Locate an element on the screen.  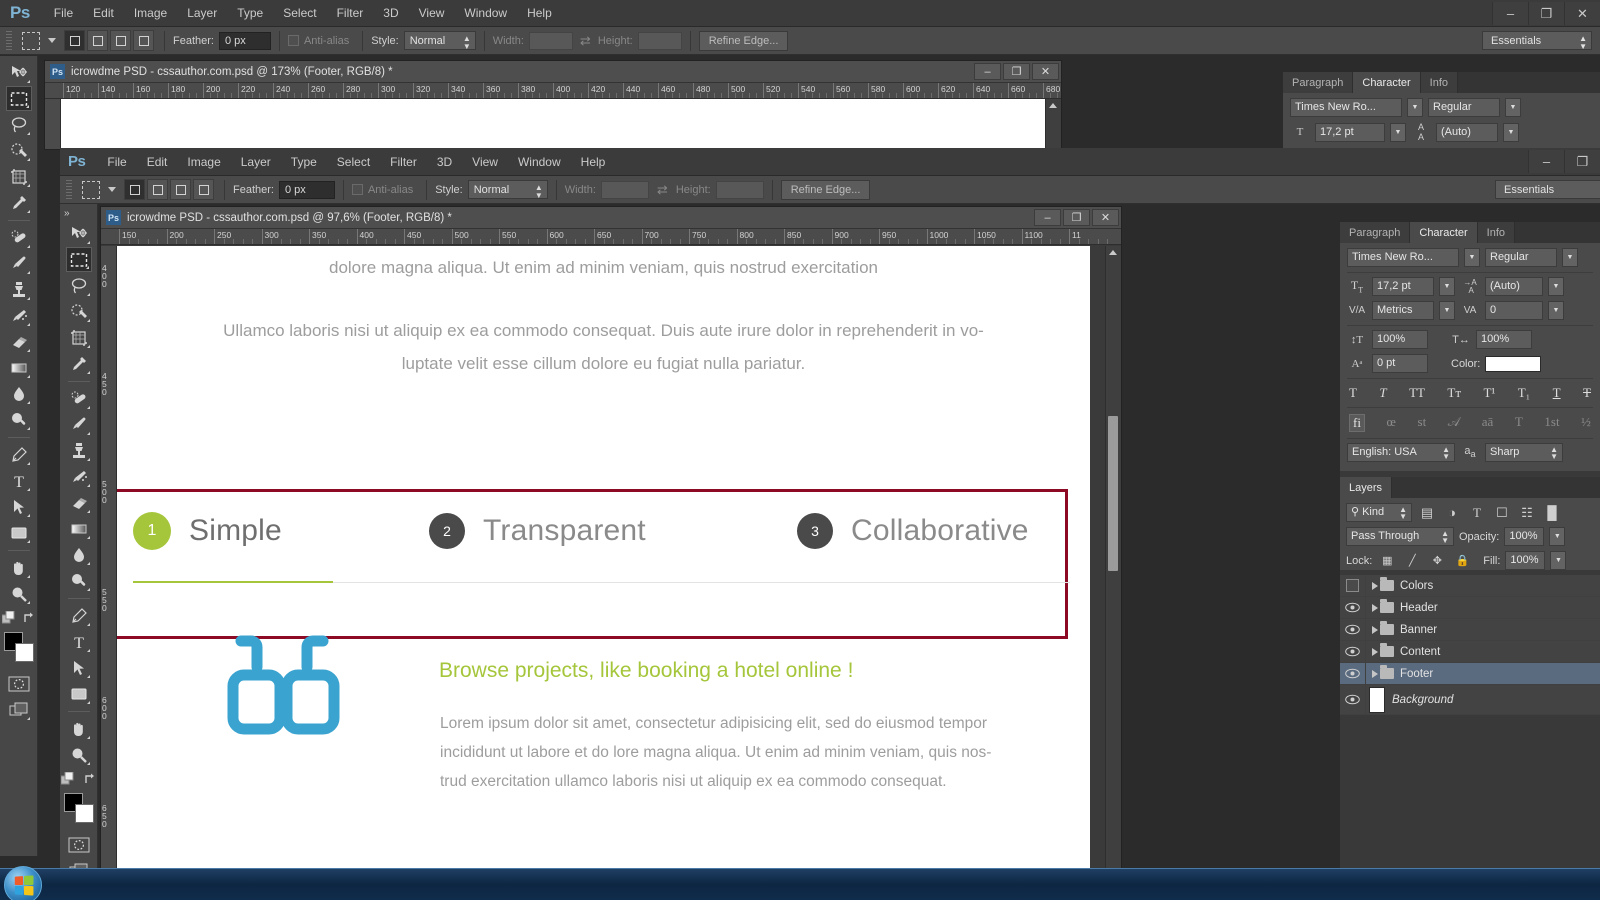
small-caps-button: Tᴛ is located at coordinates (1454, 393).